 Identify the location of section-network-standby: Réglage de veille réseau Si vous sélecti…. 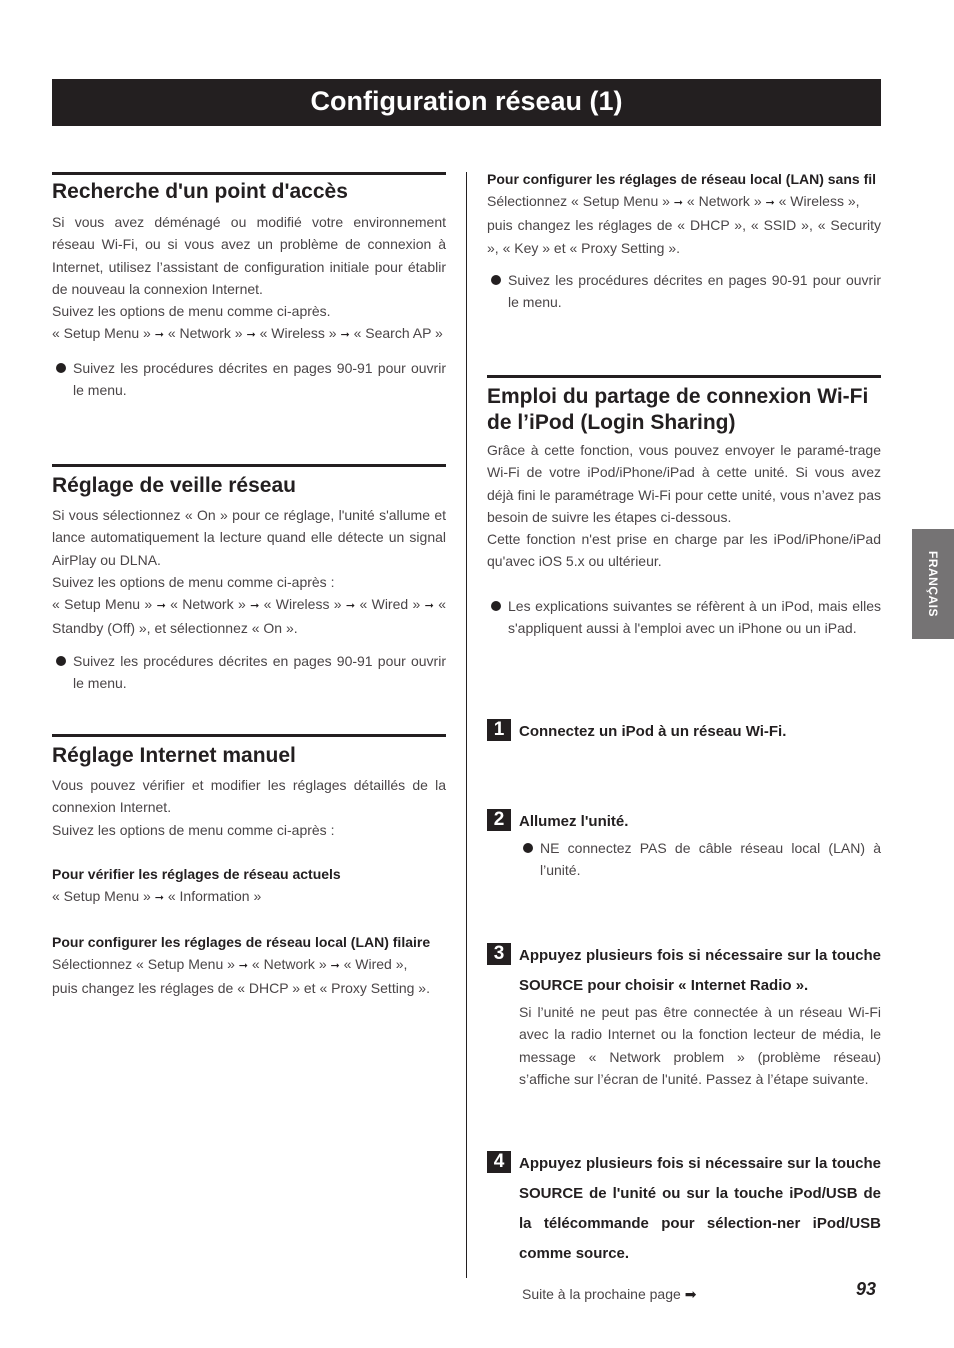
(249, 579).